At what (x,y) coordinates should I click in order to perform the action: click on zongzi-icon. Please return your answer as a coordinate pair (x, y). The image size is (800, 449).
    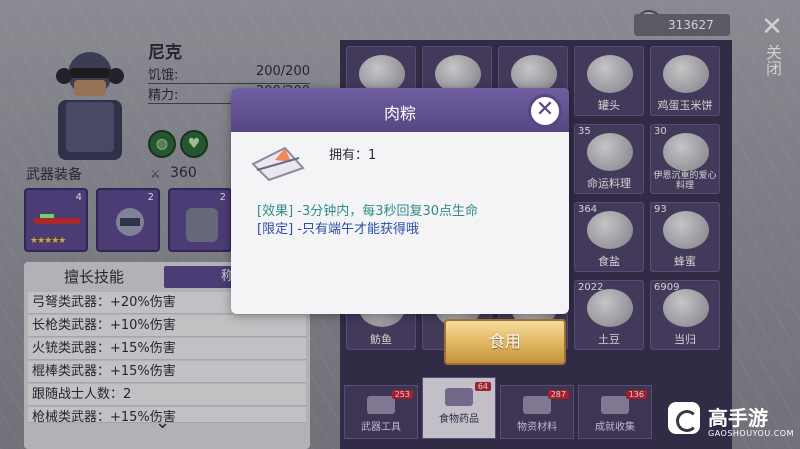
    Looking at the image, I should click on (278, 164).